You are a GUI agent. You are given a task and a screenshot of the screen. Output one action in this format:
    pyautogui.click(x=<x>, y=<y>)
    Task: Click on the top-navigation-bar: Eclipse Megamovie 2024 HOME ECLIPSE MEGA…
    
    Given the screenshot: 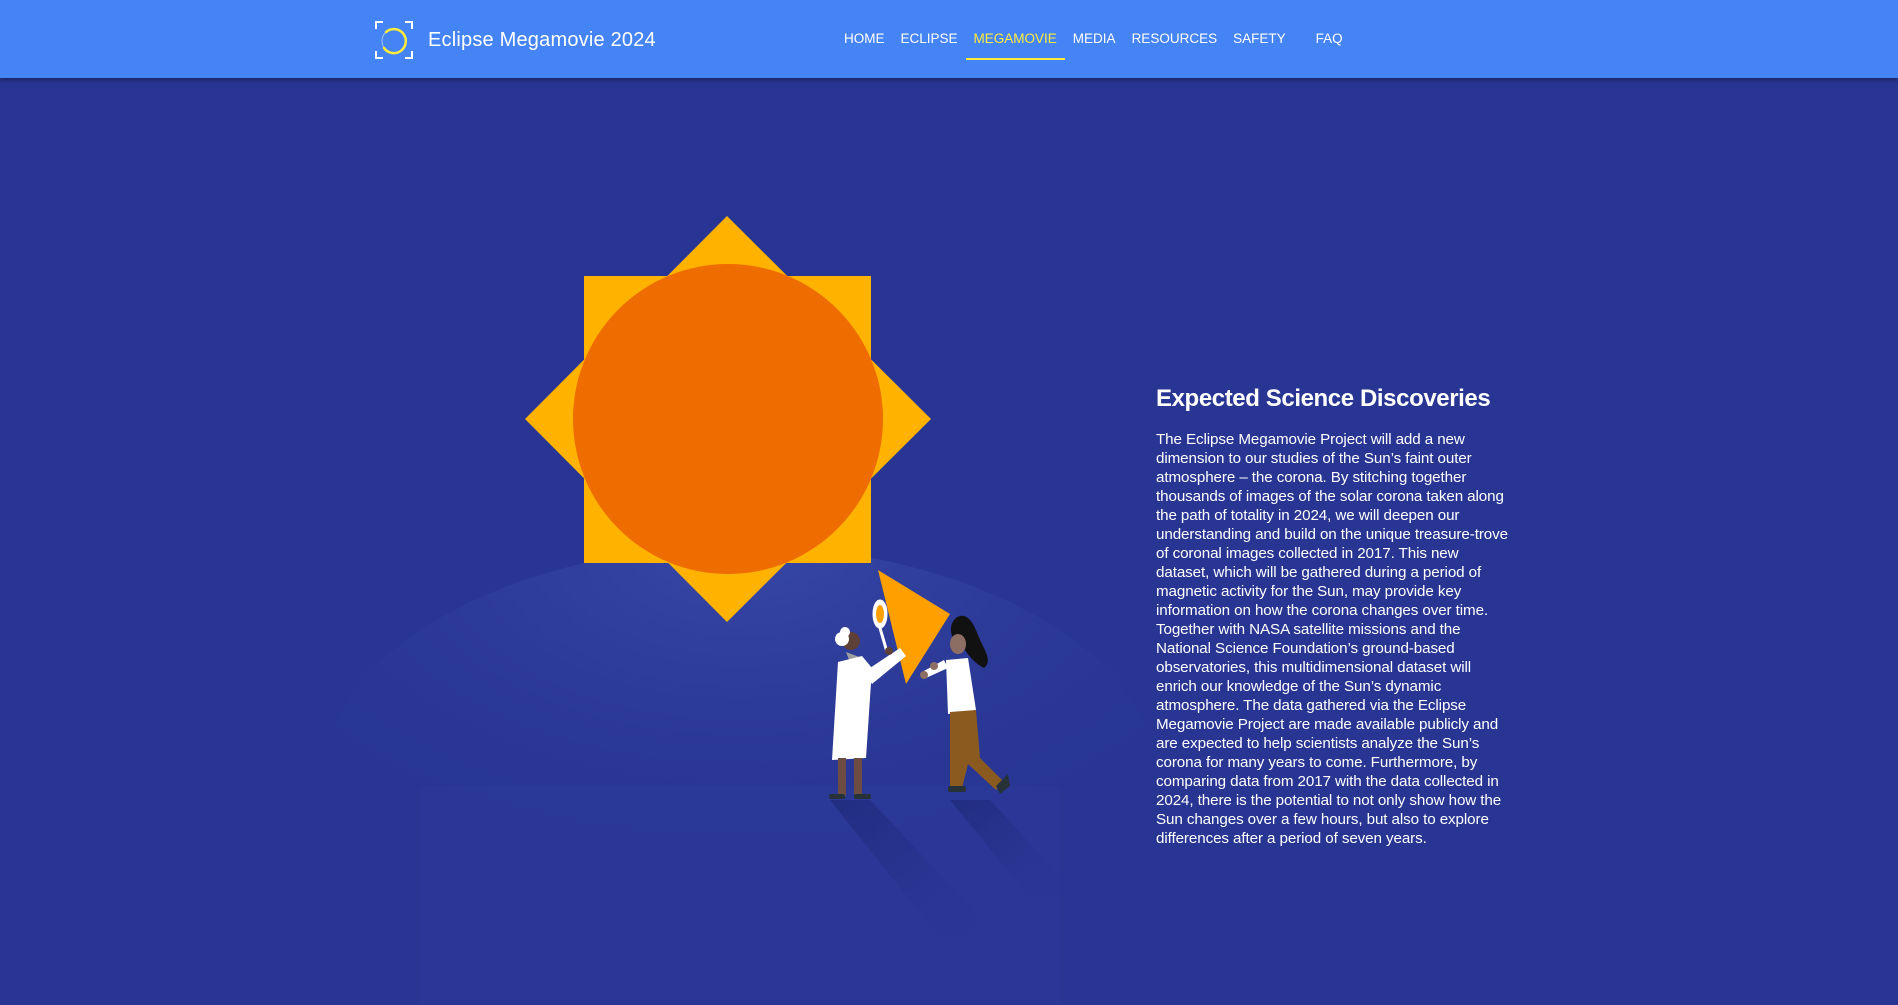 What is the action you would take?
    pyautogui.click(x=949, y=39)
    